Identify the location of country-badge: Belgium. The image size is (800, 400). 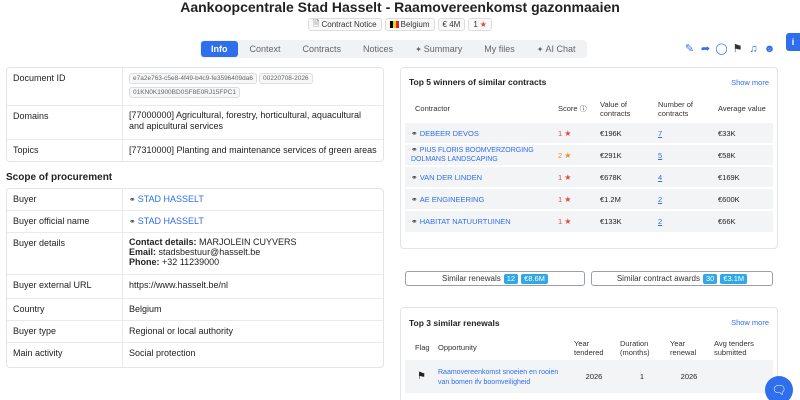
(409, 24).